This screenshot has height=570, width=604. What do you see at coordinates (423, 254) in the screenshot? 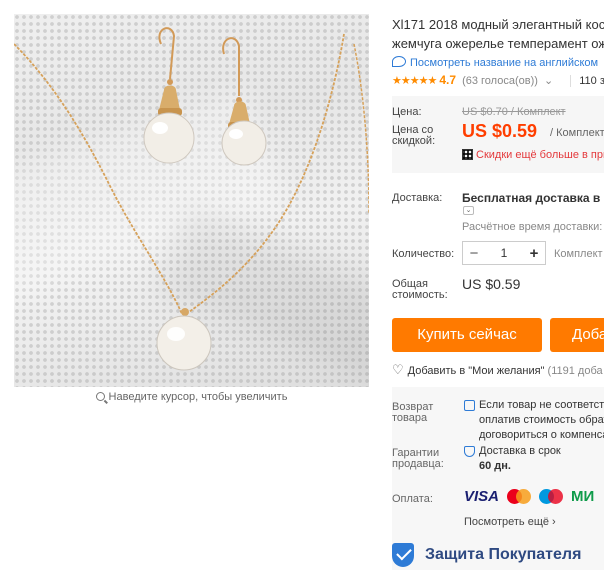
I see `quantity-label: Количество:` at bounding box center [423, 254].